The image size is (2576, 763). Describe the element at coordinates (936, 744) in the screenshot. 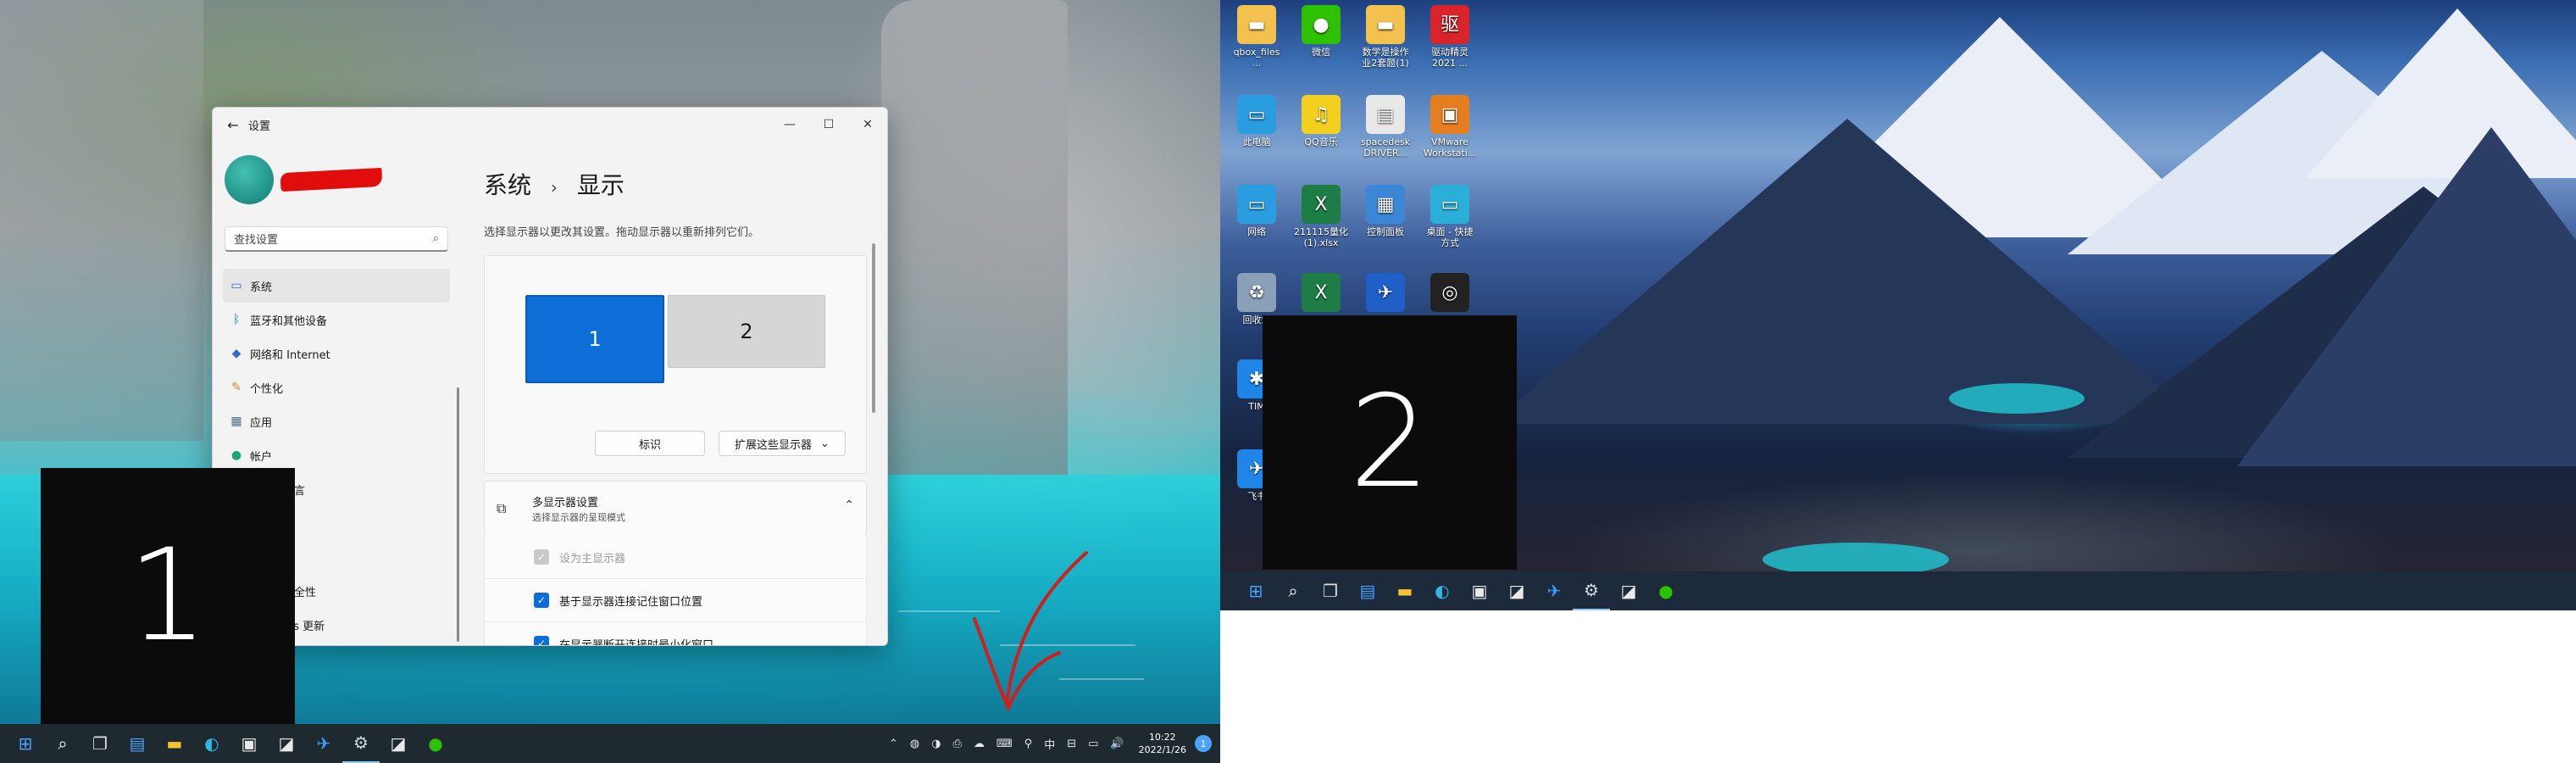

I see `tray-icon: ◑` at that location.